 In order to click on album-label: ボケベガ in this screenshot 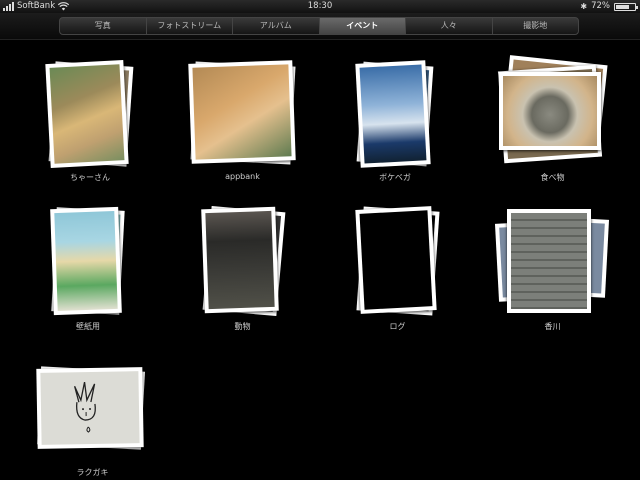, I will do `click(395, 177)`.